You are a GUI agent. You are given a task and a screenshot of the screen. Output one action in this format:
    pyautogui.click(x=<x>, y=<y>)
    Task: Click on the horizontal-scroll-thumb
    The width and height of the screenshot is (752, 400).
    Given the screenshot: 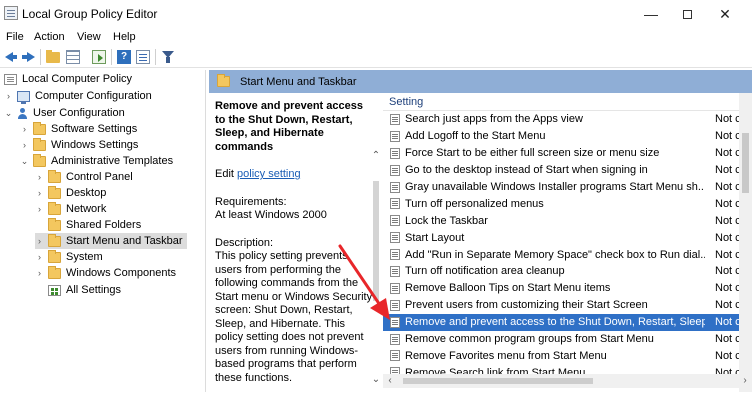 What is the action you would take?
    pyautogui.click(x=498, y=381)
    